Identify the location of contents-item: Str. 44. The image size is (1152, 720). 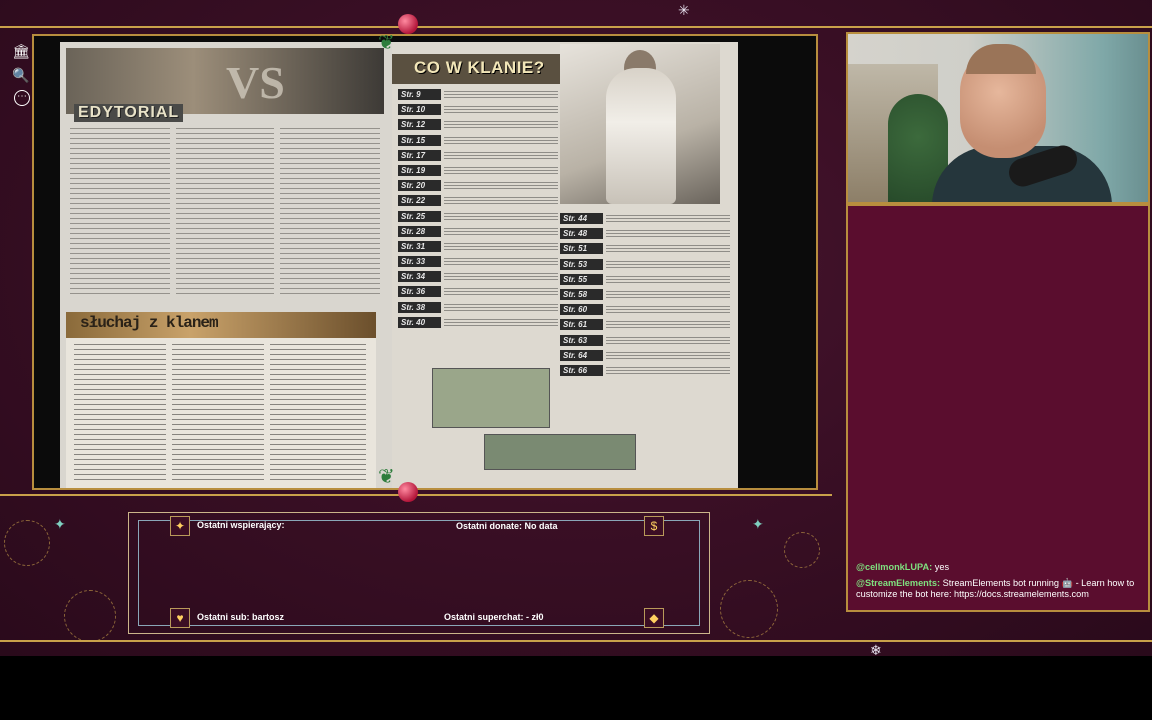
(645, 219).